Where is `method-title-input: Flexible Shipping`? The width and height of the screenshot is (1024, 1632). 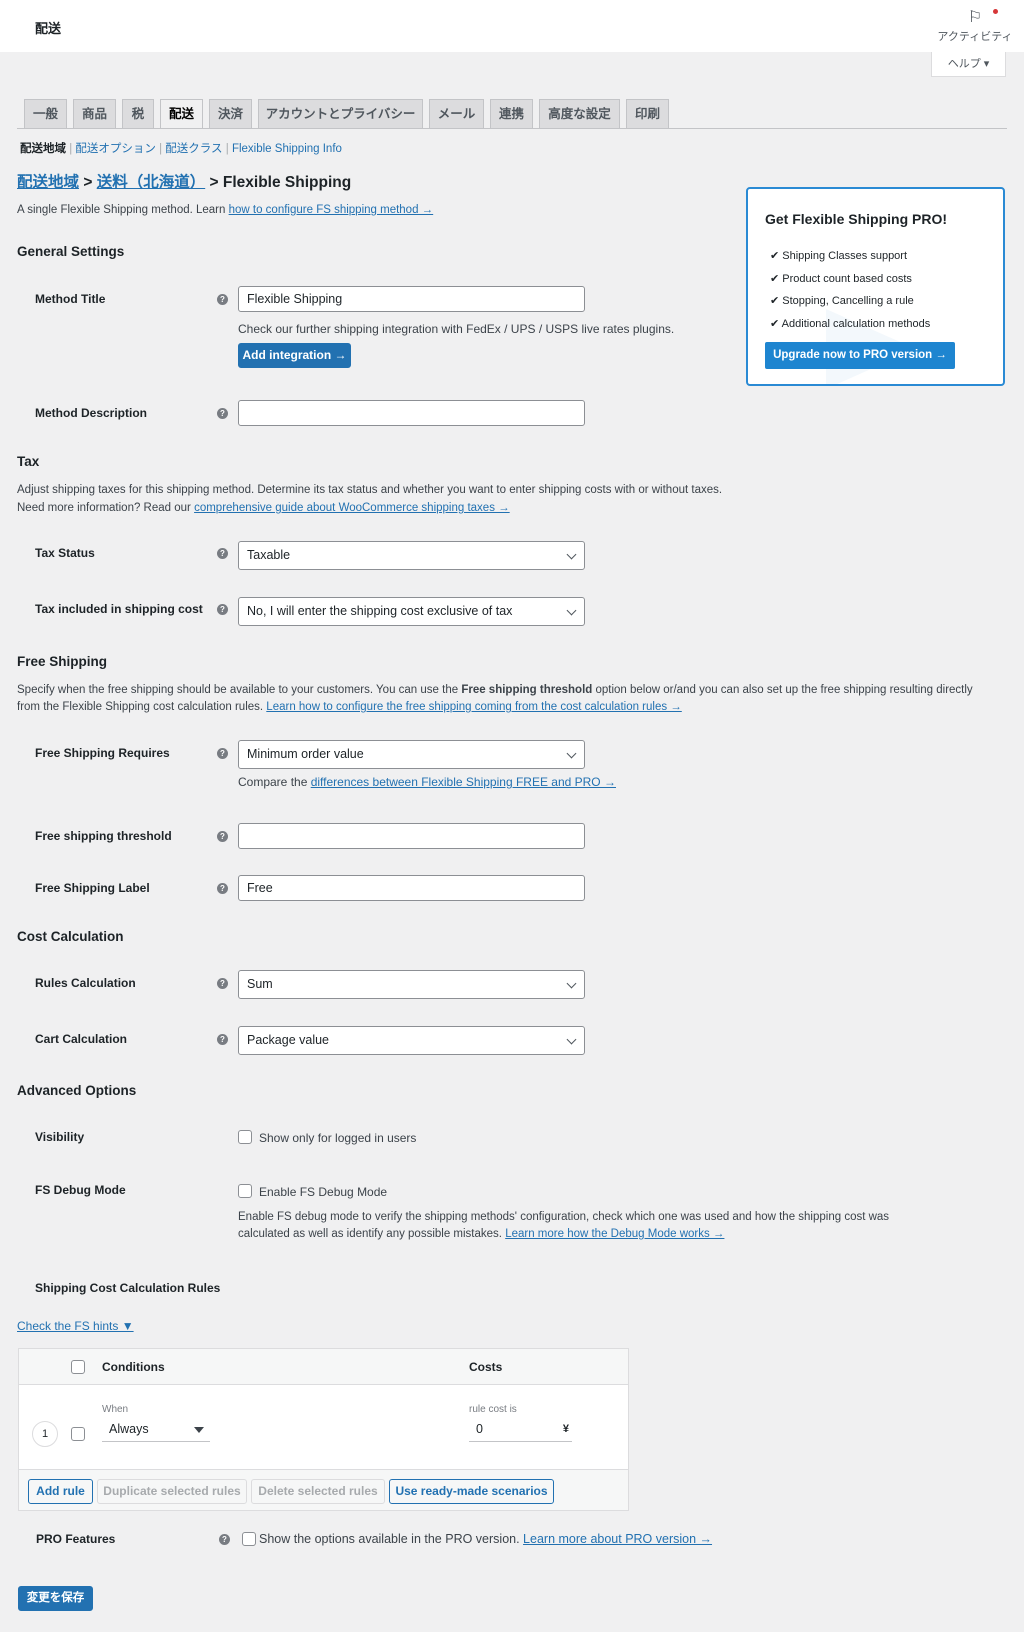 method-title-input: Flexible Shipping is located at coordinates (411, 299).